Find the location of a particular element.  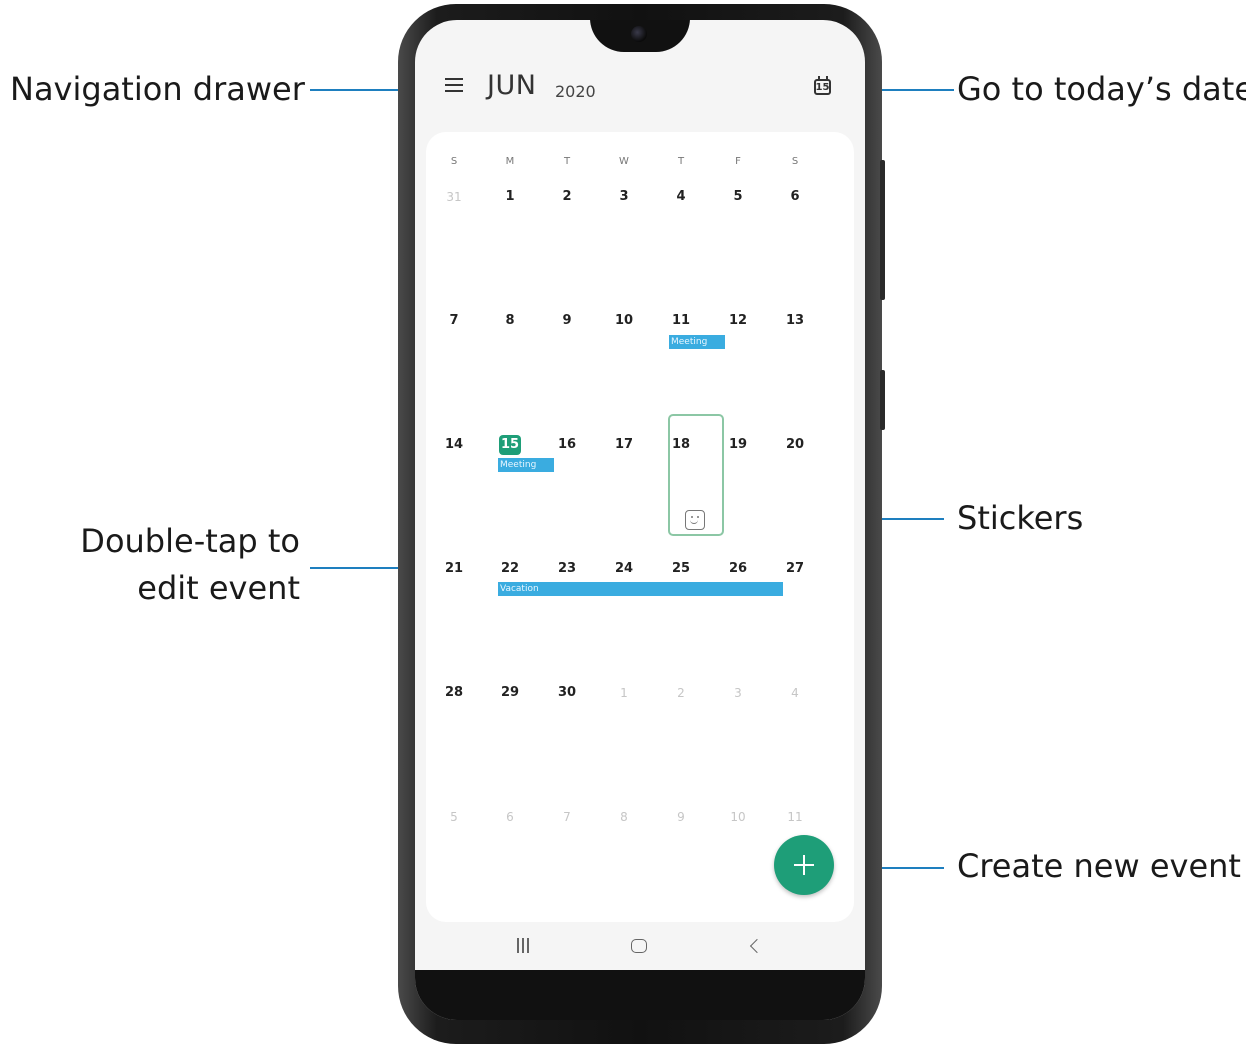

callout-navigation-drawer: Navigation drawer is located at coordinates (157, 89).